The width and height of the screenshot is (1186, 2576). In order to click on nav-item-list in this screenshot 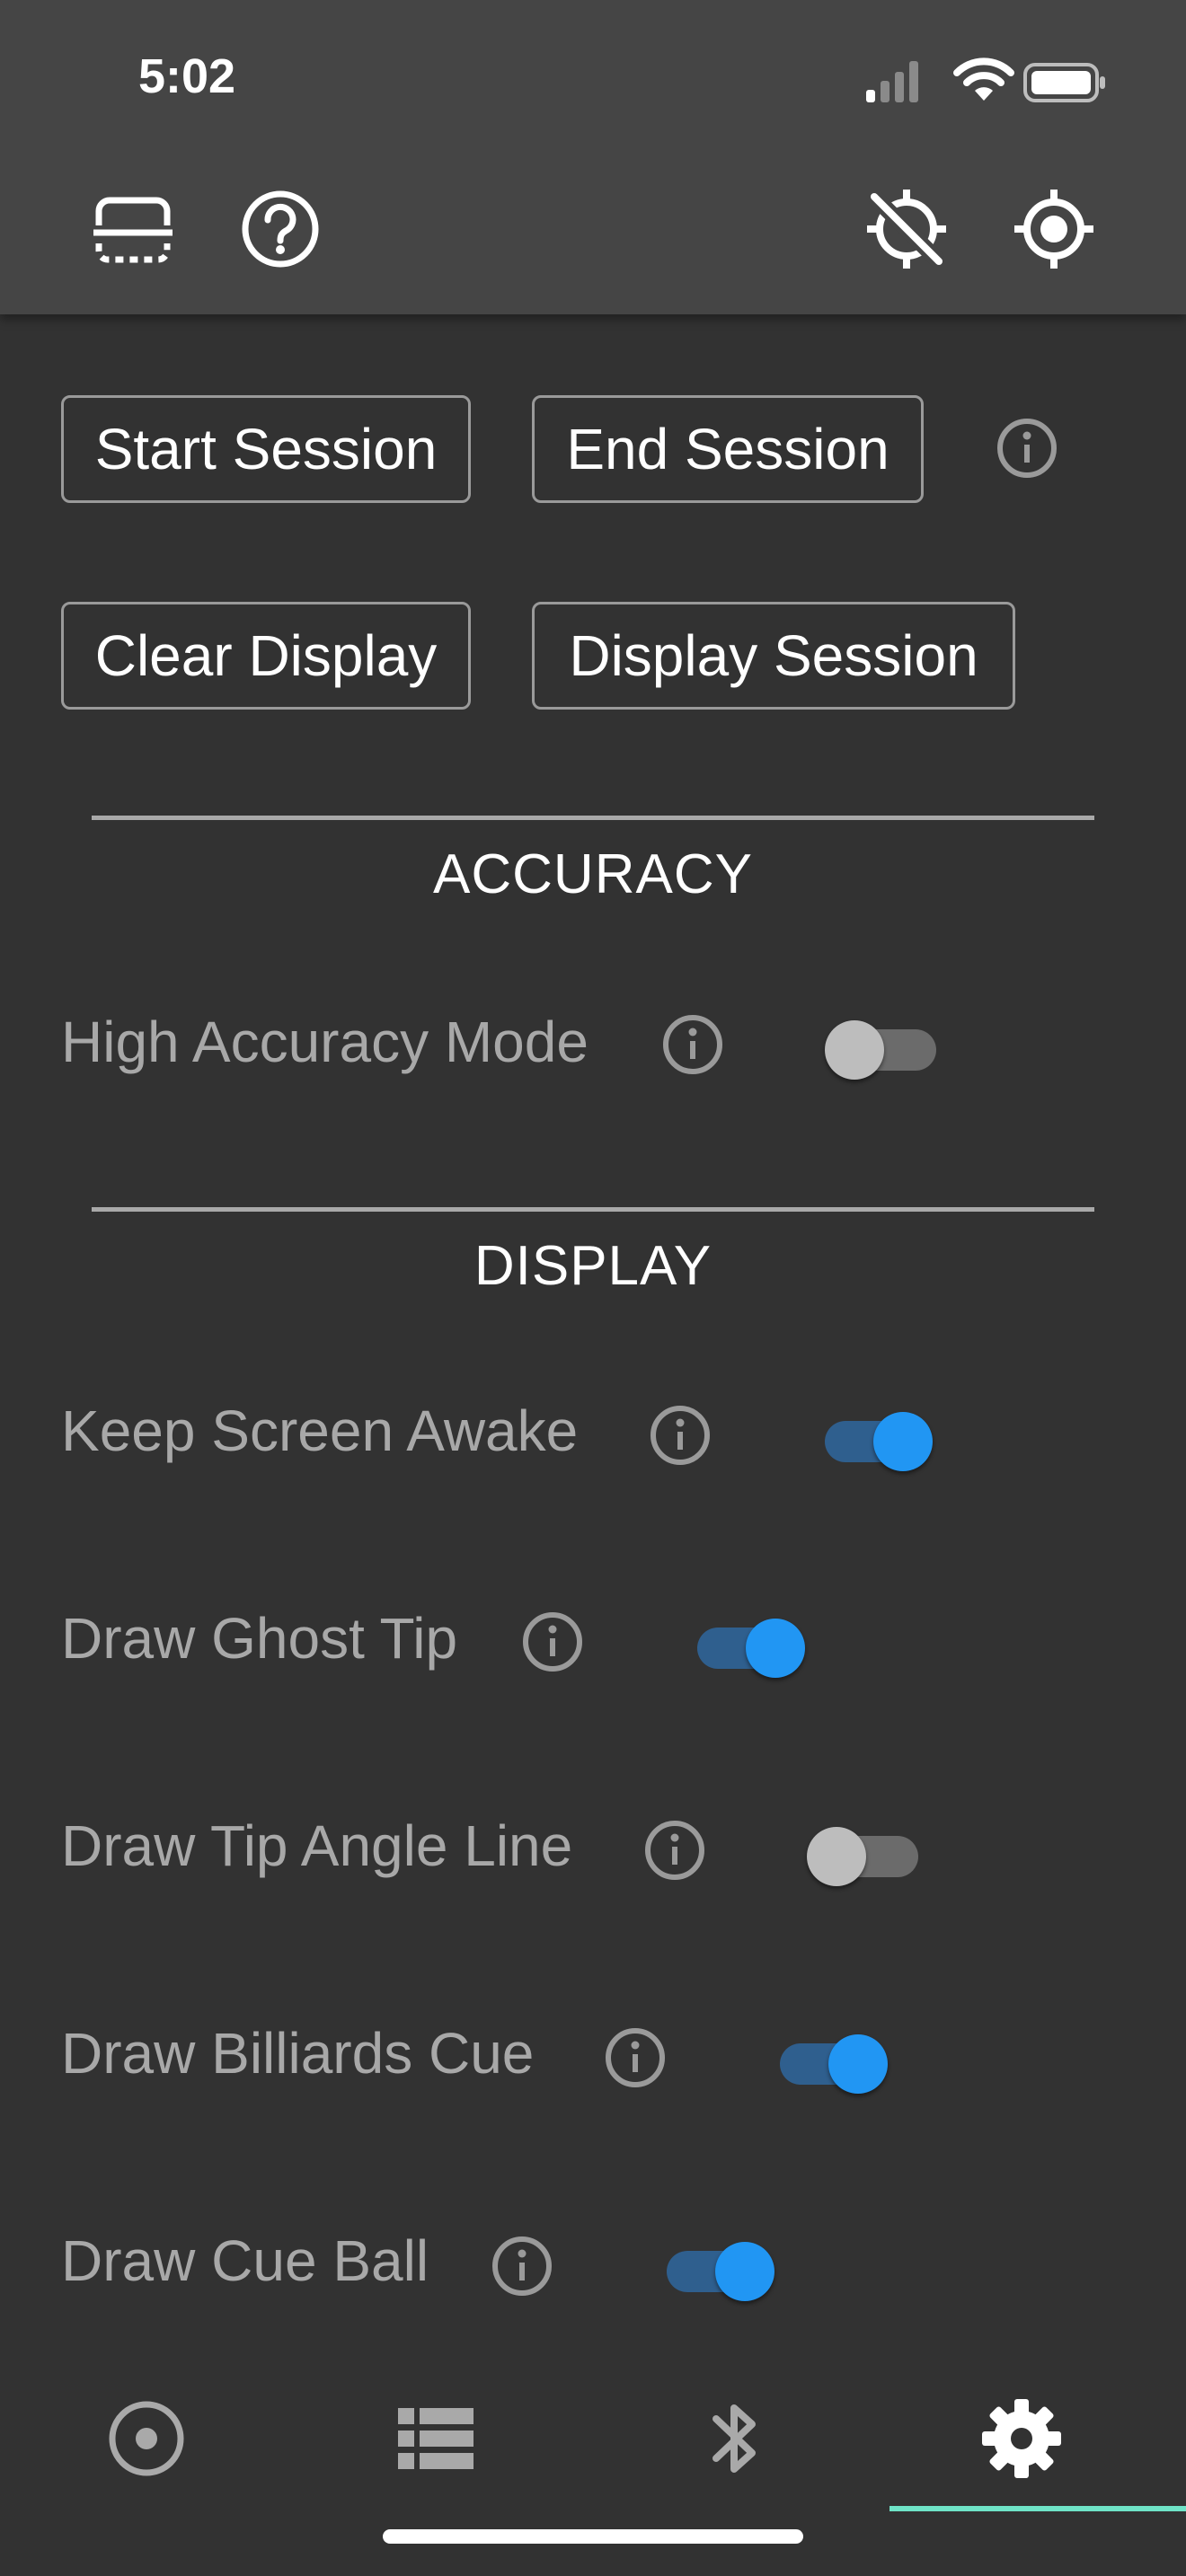, I will do `click(444, 2438)`.